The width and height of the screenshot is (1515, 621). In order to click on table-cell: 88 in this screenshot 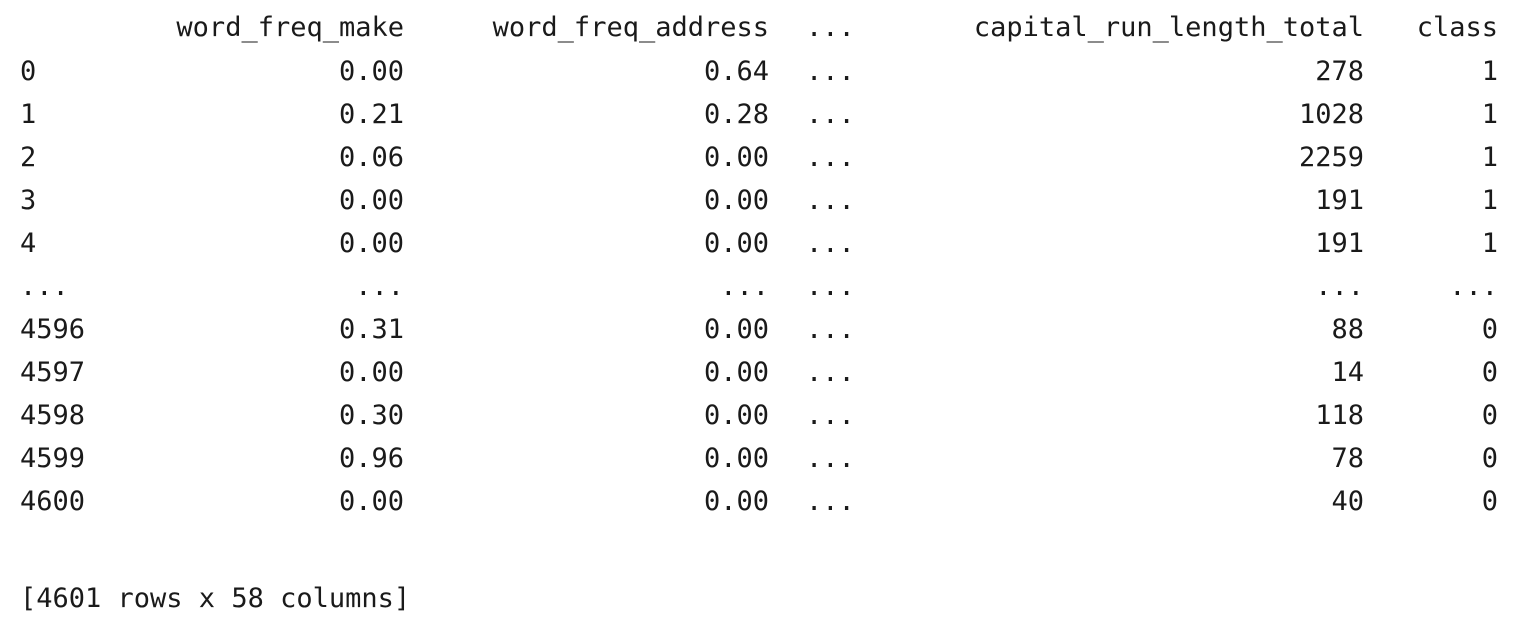, I will do `click(1347, 329)`.